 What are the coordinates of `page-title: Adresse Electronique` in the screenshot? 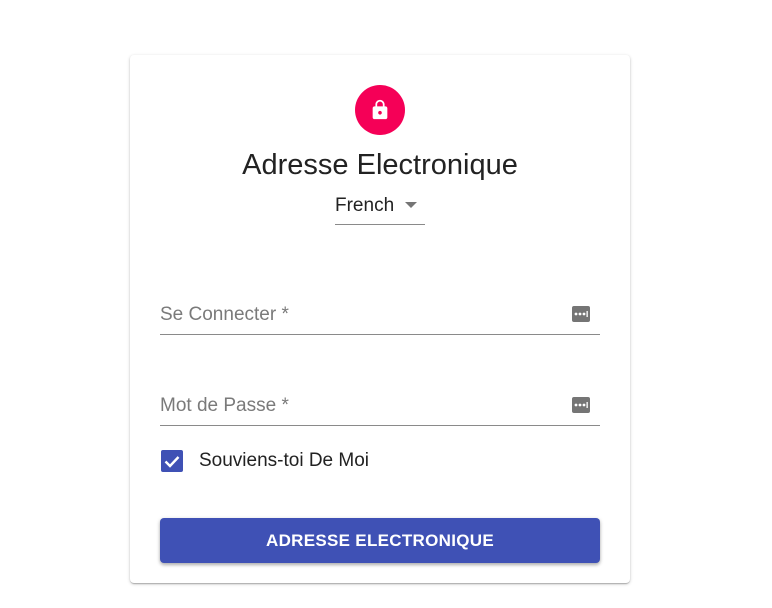 It's located at (380, 165).